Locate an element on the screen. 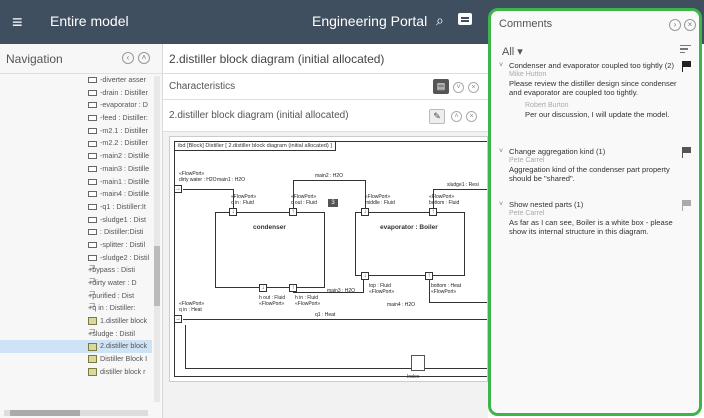 The width and height of the screenshot is (704, 418). tree-item: 2.distiller block is located at coordinates (76, 347).